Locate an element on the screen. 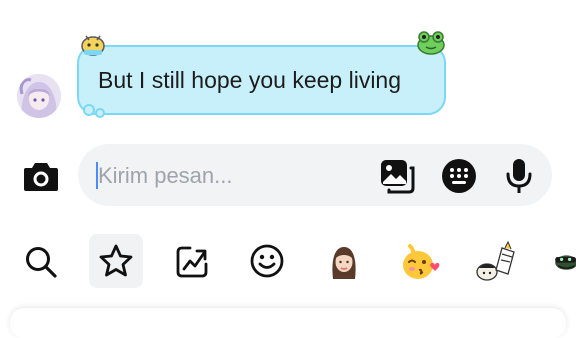  avatar-sticker-icon is located at coordinates (344, 263).